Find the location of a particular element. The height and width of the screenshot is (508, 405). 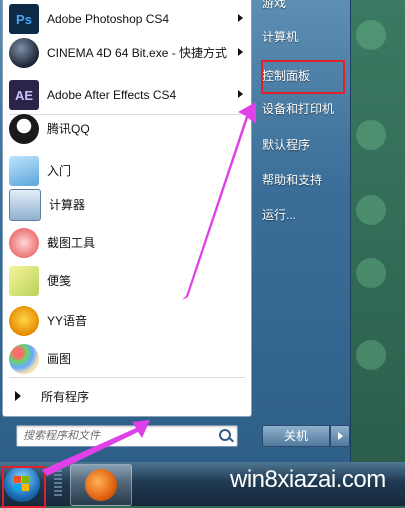

program-label: YY语音 is located at coordinates (67, 320).